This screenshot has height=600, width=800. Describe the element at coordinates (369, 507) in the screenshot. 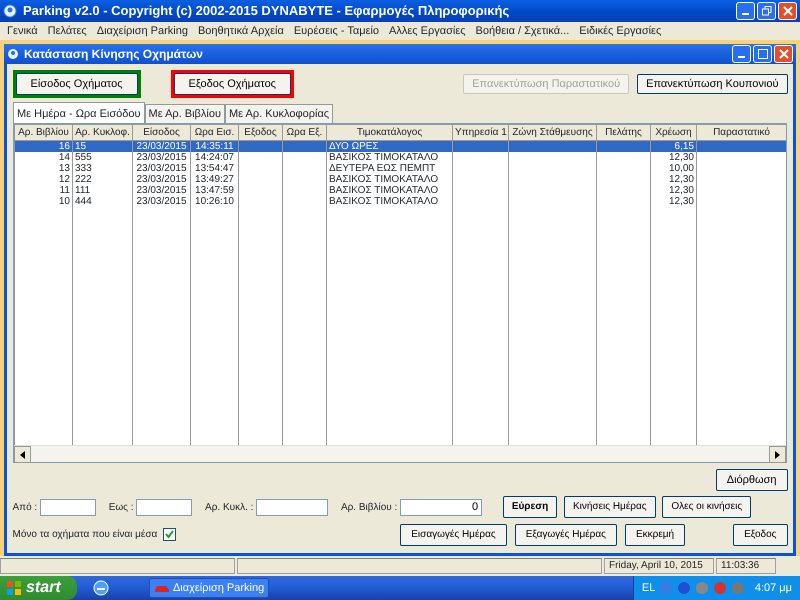

I see `field-label: Αρ. Βιβλίου :` at that location.